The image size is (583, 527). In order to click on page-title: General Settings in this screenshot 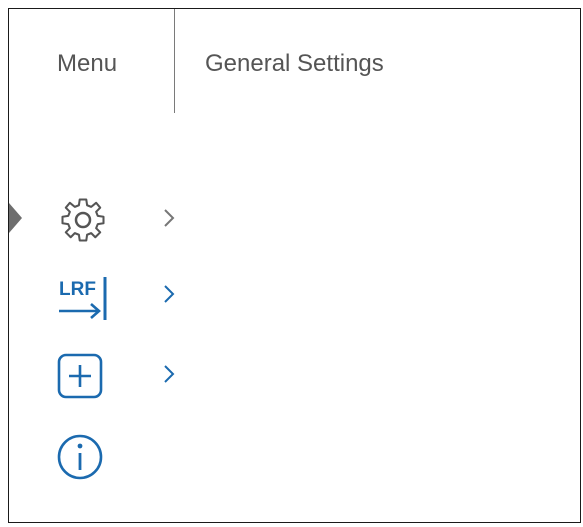, I will do `click(294, 63)`.